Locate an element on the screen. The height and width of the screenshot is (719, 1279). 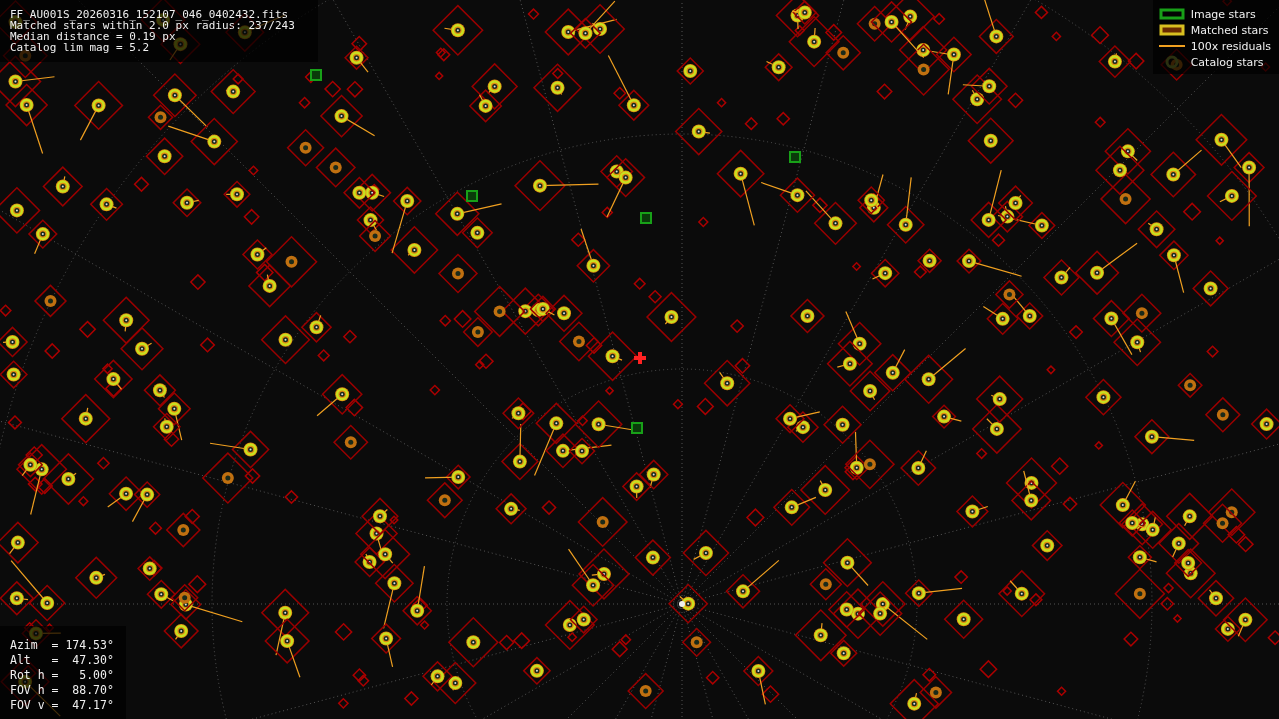
crosshair-icon is located at coordinates (640, 358).